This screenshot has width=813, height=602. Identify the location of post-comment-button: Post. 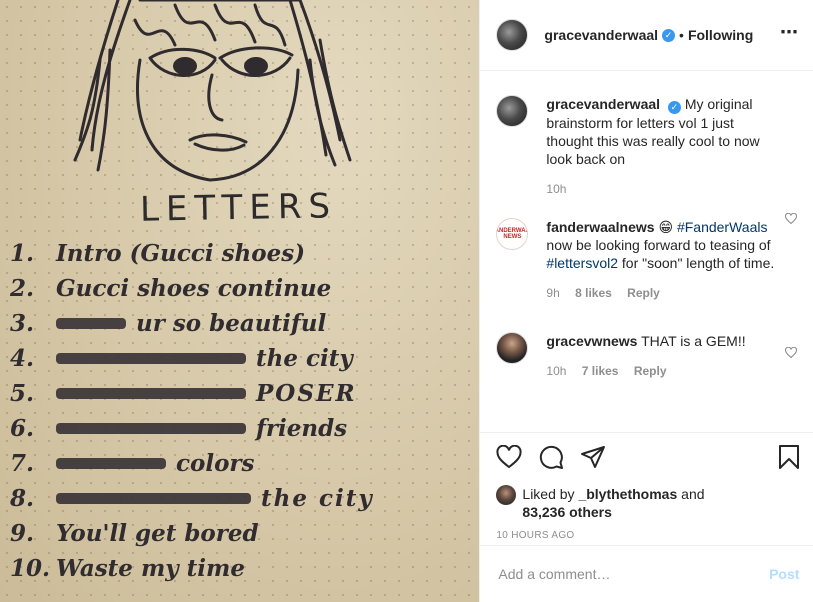
(784, 574).